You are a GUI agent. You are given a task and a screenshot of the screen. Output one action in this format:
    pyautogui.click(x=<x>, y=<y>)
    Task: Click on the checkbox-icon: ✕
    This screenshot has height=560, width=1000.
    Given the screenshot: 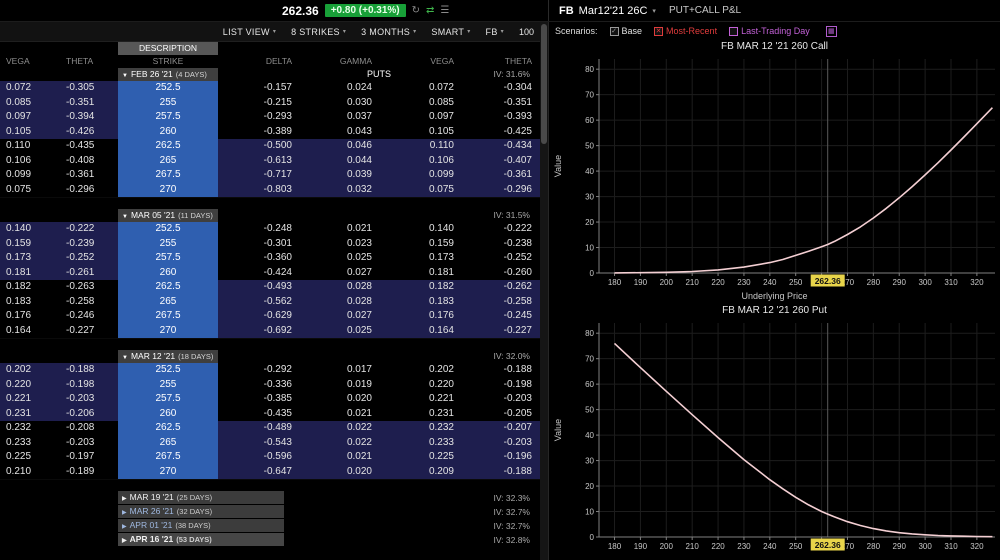 What is the action you would take?
    pyautogui.click(x=659, y=31)
    